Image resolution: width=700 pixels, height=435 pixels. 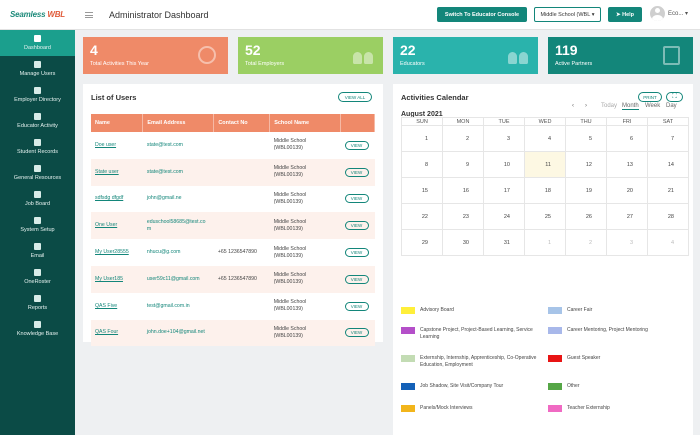 What do you see at coordinates (586, 138) in the screenshot?
I see `calendar-day: 5` at bounding box center [586, 138].